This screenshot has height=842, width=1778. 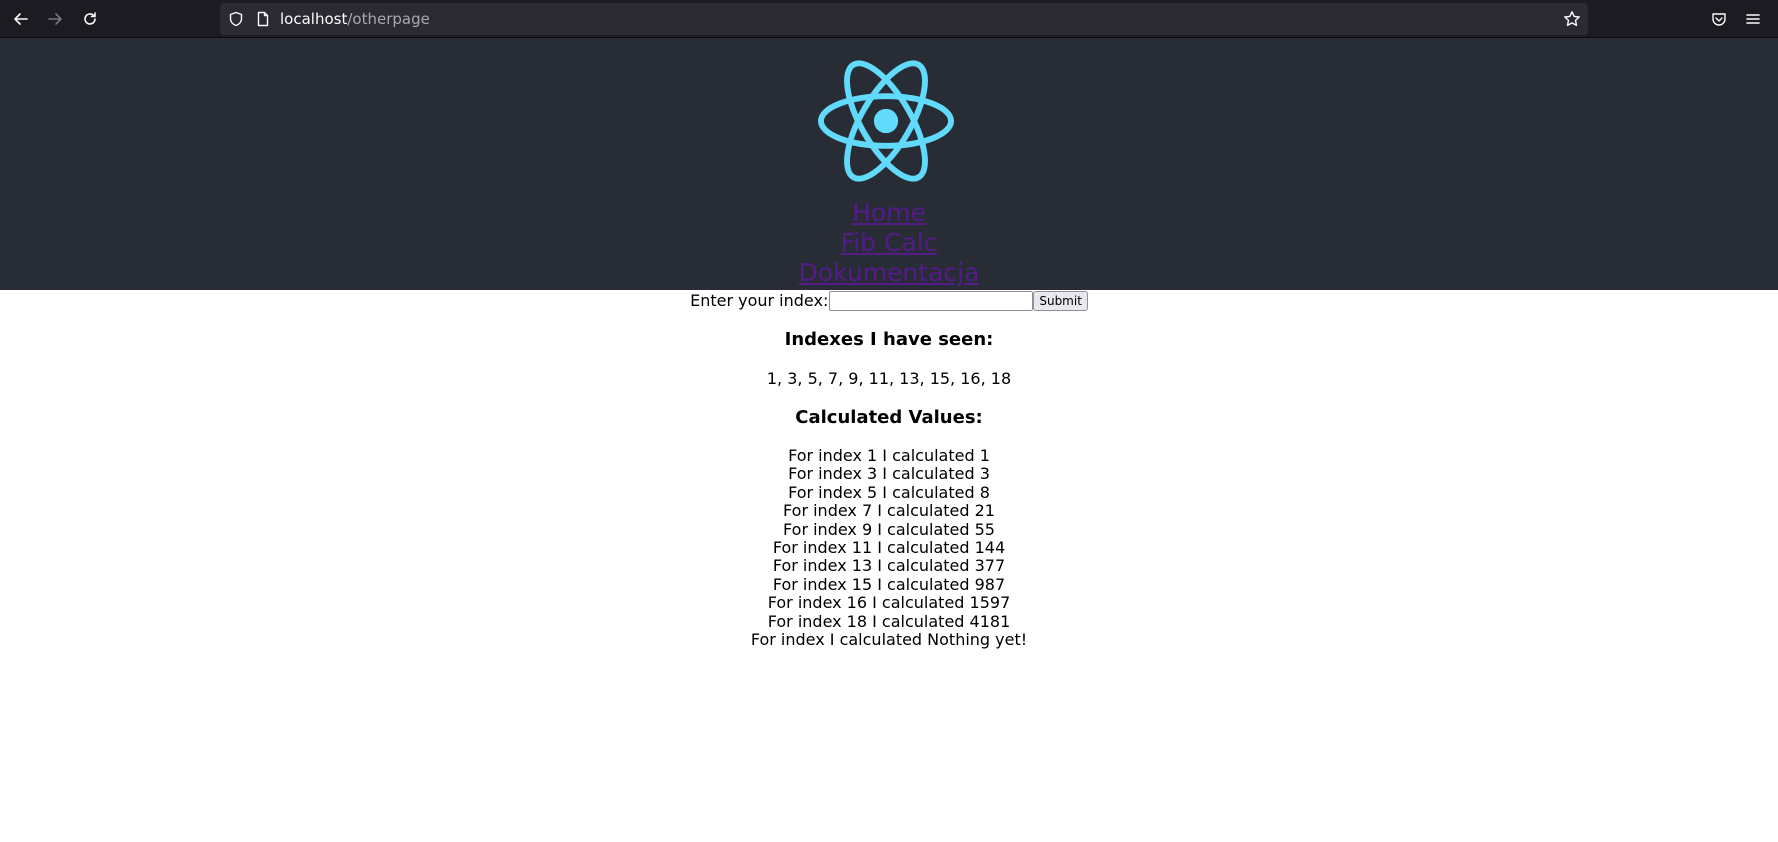 What do you see at coordinates (889, 621) in the screenshot?
I see `list-item: For index 18 I calculated 4181` at bounding box center [889, 621].